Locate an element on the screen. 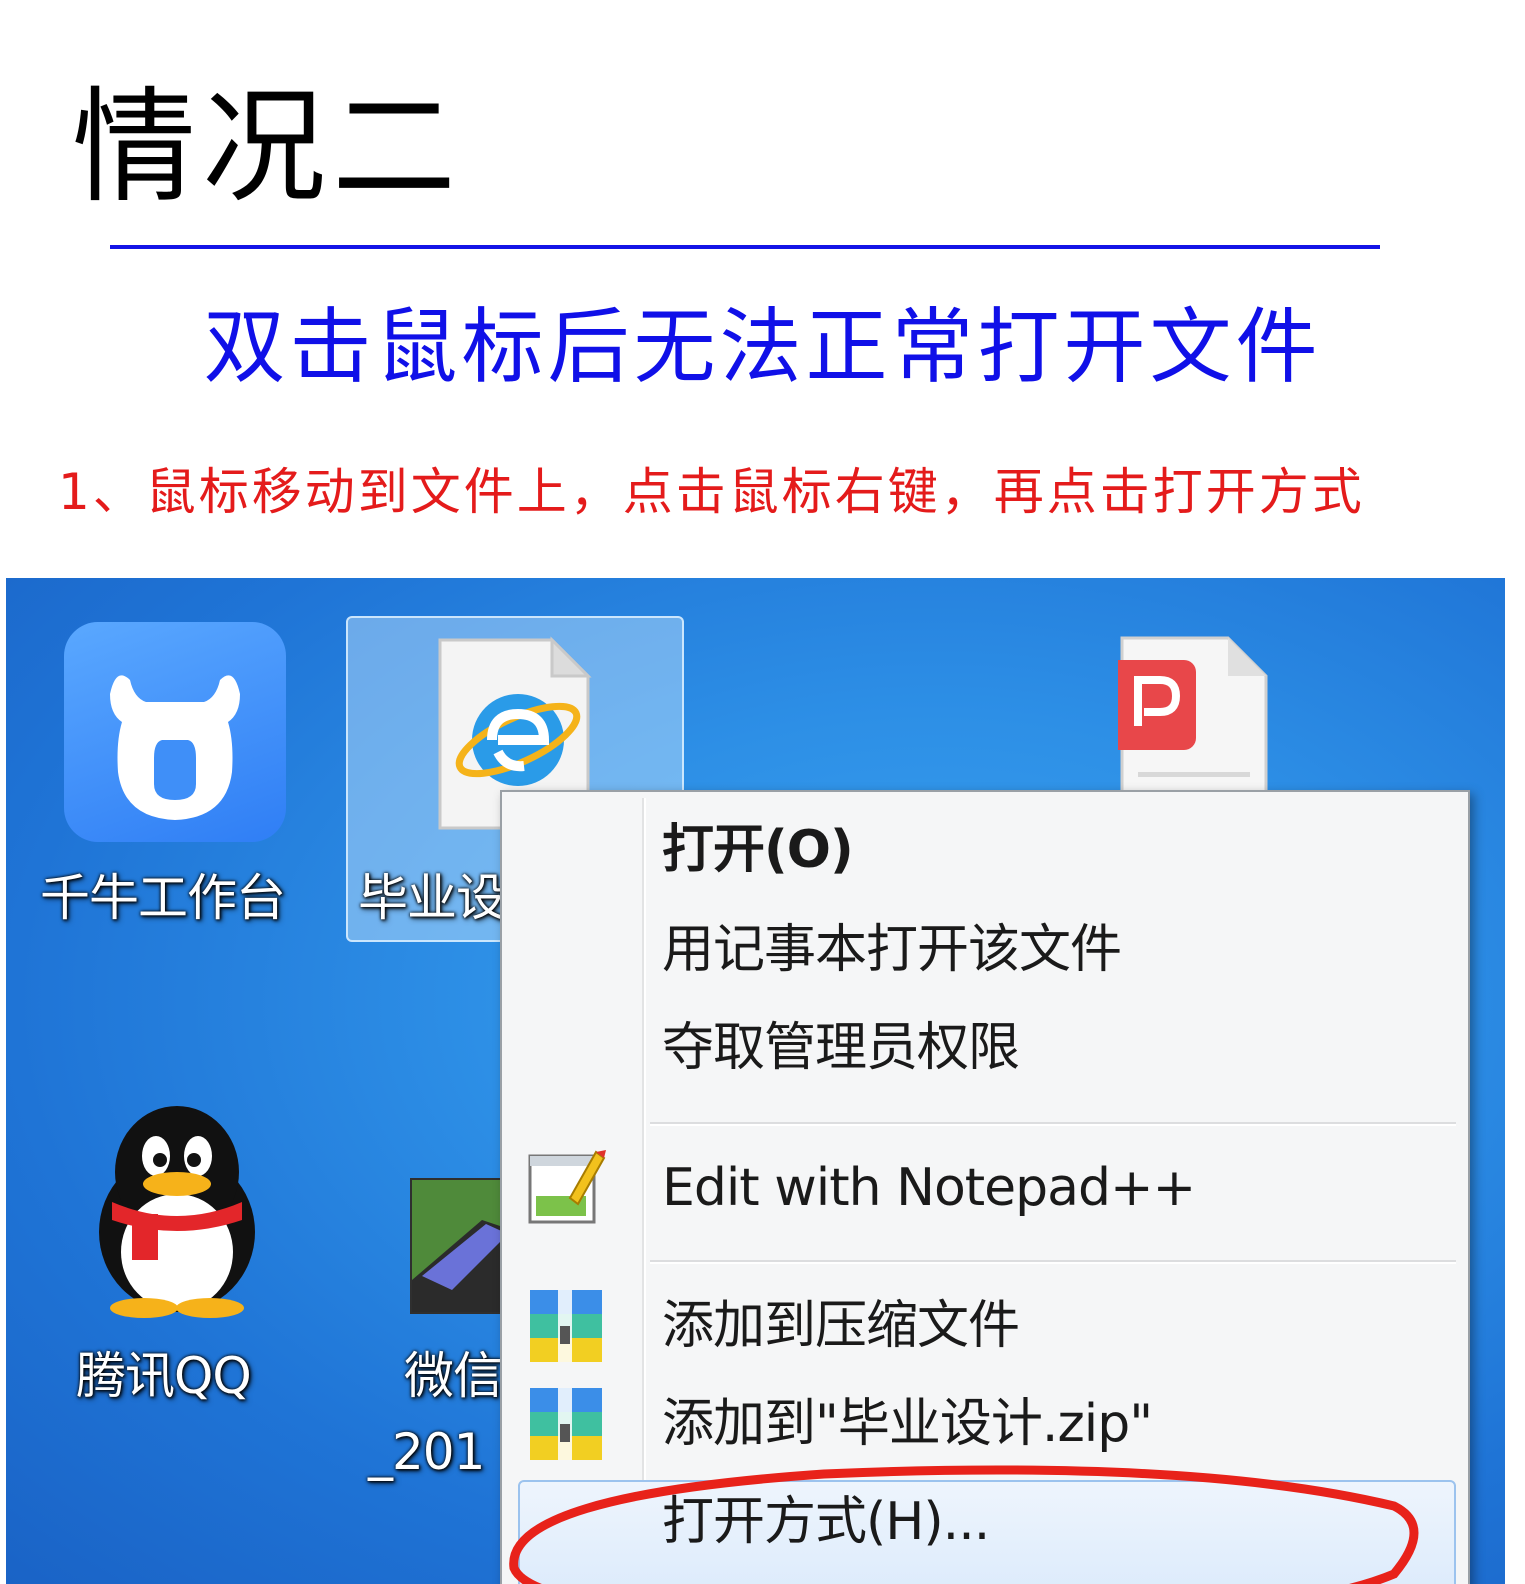 Image resolution: width=1525 pixels, height=1584 pixels. menu-item-take-ownership: 夺取管理员权限 is located at coordinates (841, 1048).